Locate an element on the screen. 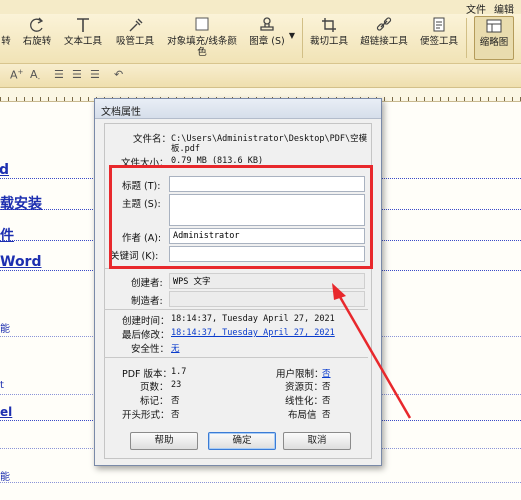  opening-value: 否 is located at coordinates (175, 415).